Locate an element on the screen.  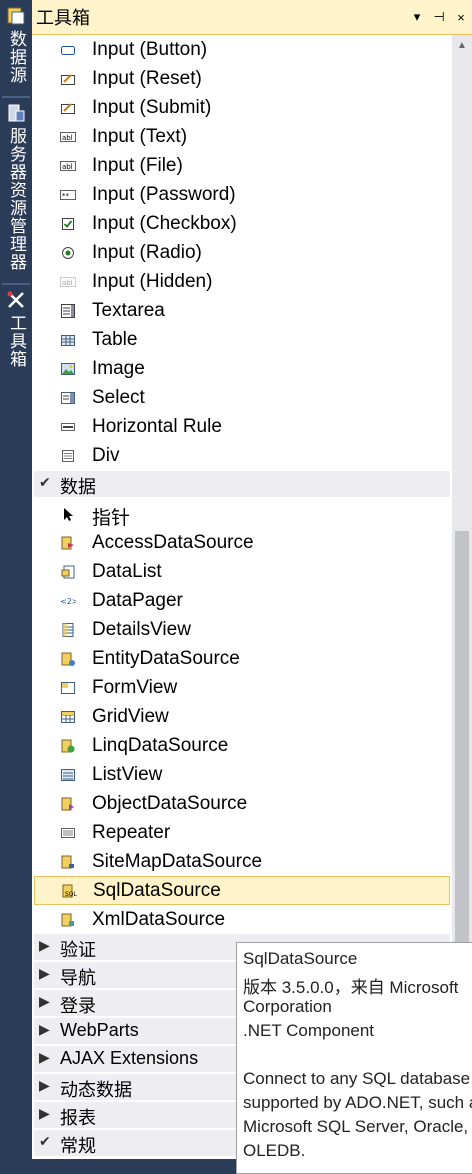
close-icon: × is located at coordinates (461, 17).